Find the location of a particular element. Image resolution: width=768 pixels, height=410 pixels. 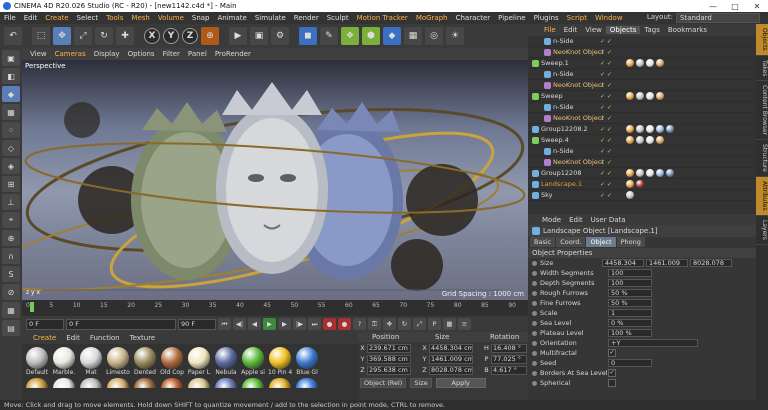

solo-icon: S is located at coordinates (11, 274).